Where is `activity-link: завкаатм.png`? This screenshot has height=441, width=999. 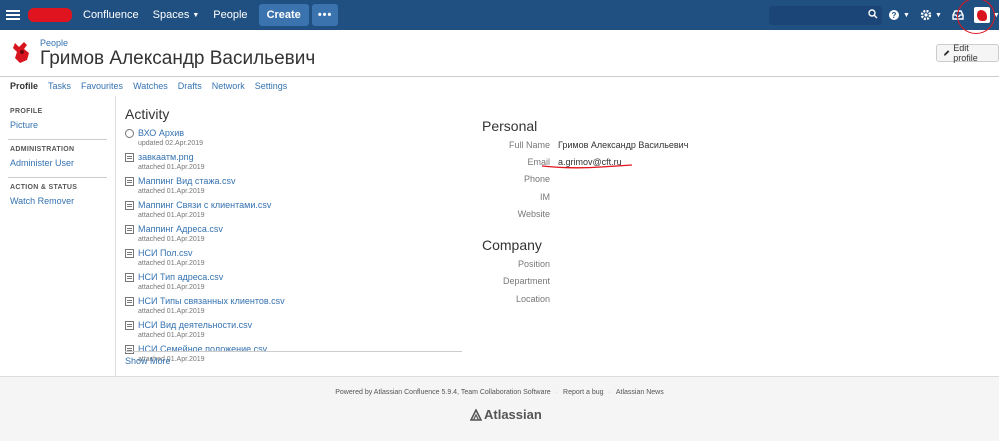
activity-link: завкаатм.png is located at coordinates (171, 157).